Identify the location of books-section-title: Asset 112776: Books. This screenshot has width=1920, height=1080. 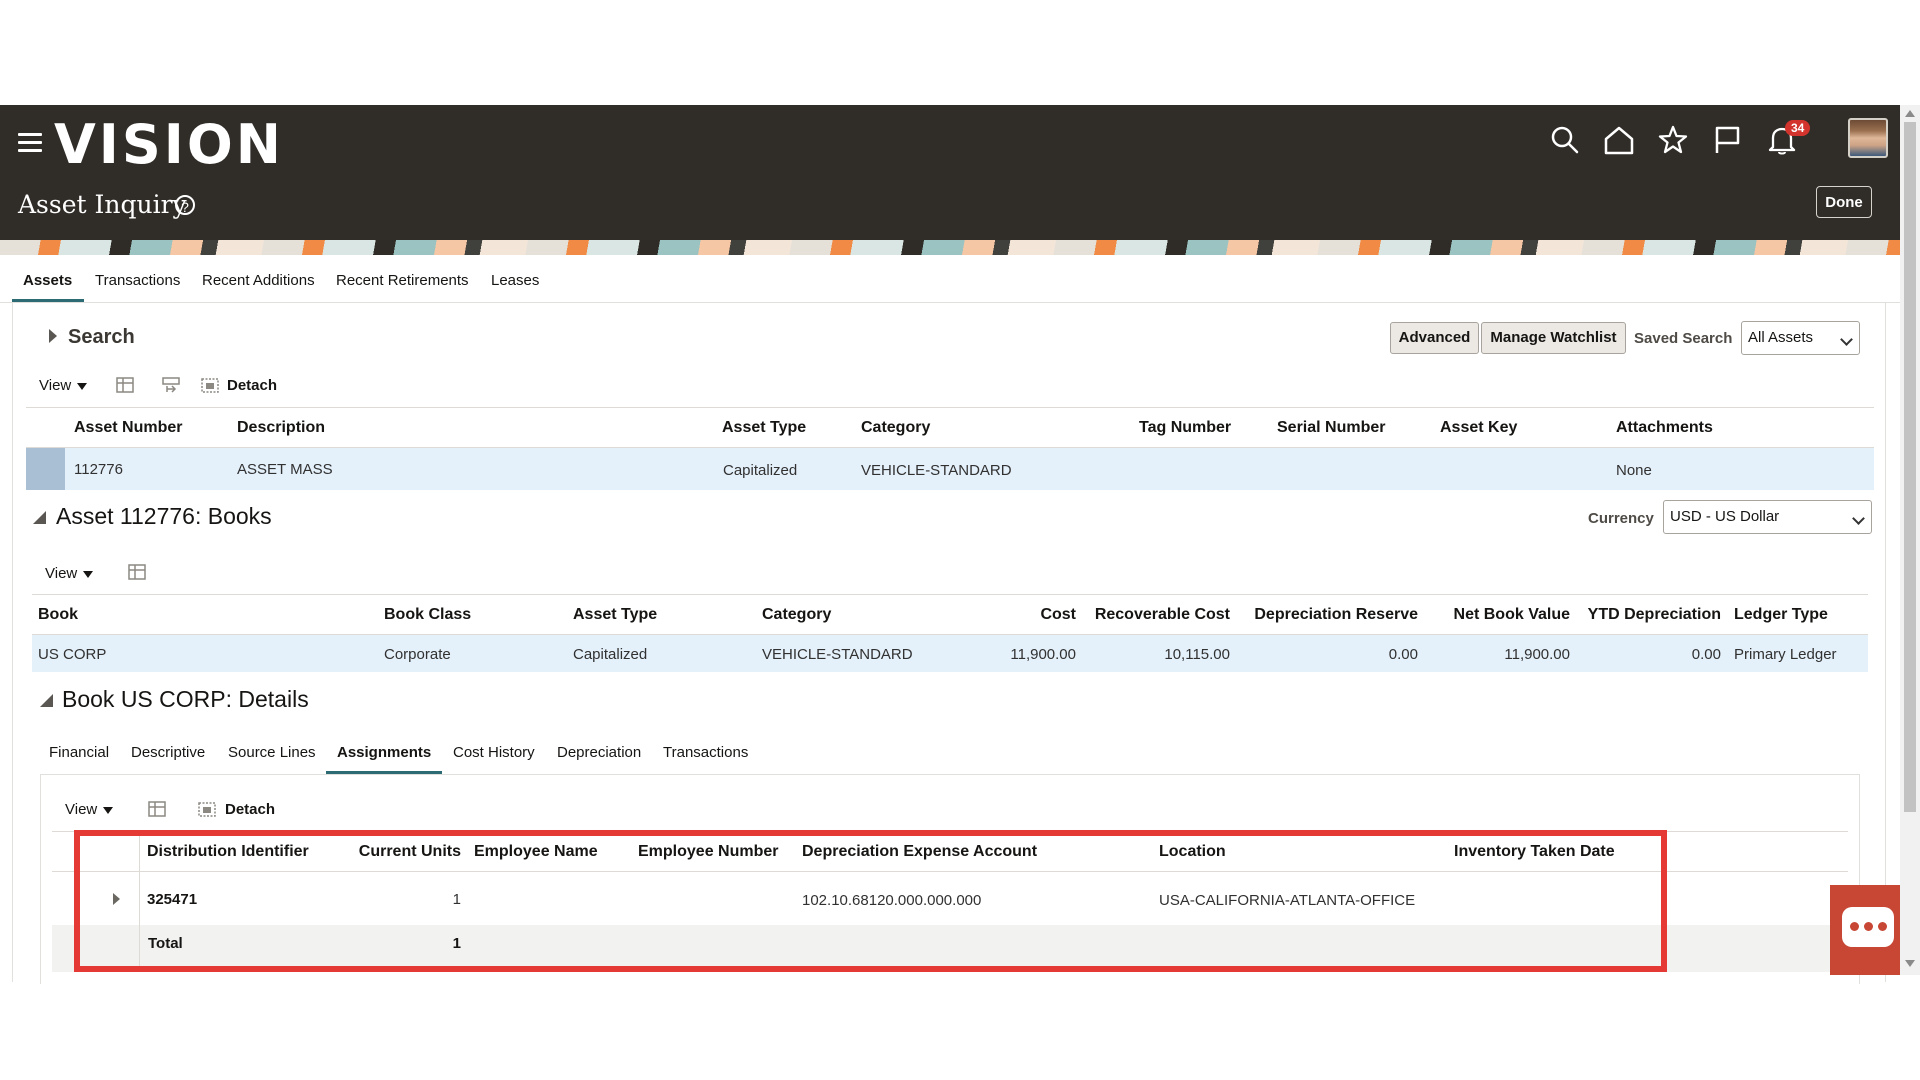
(164, 516).